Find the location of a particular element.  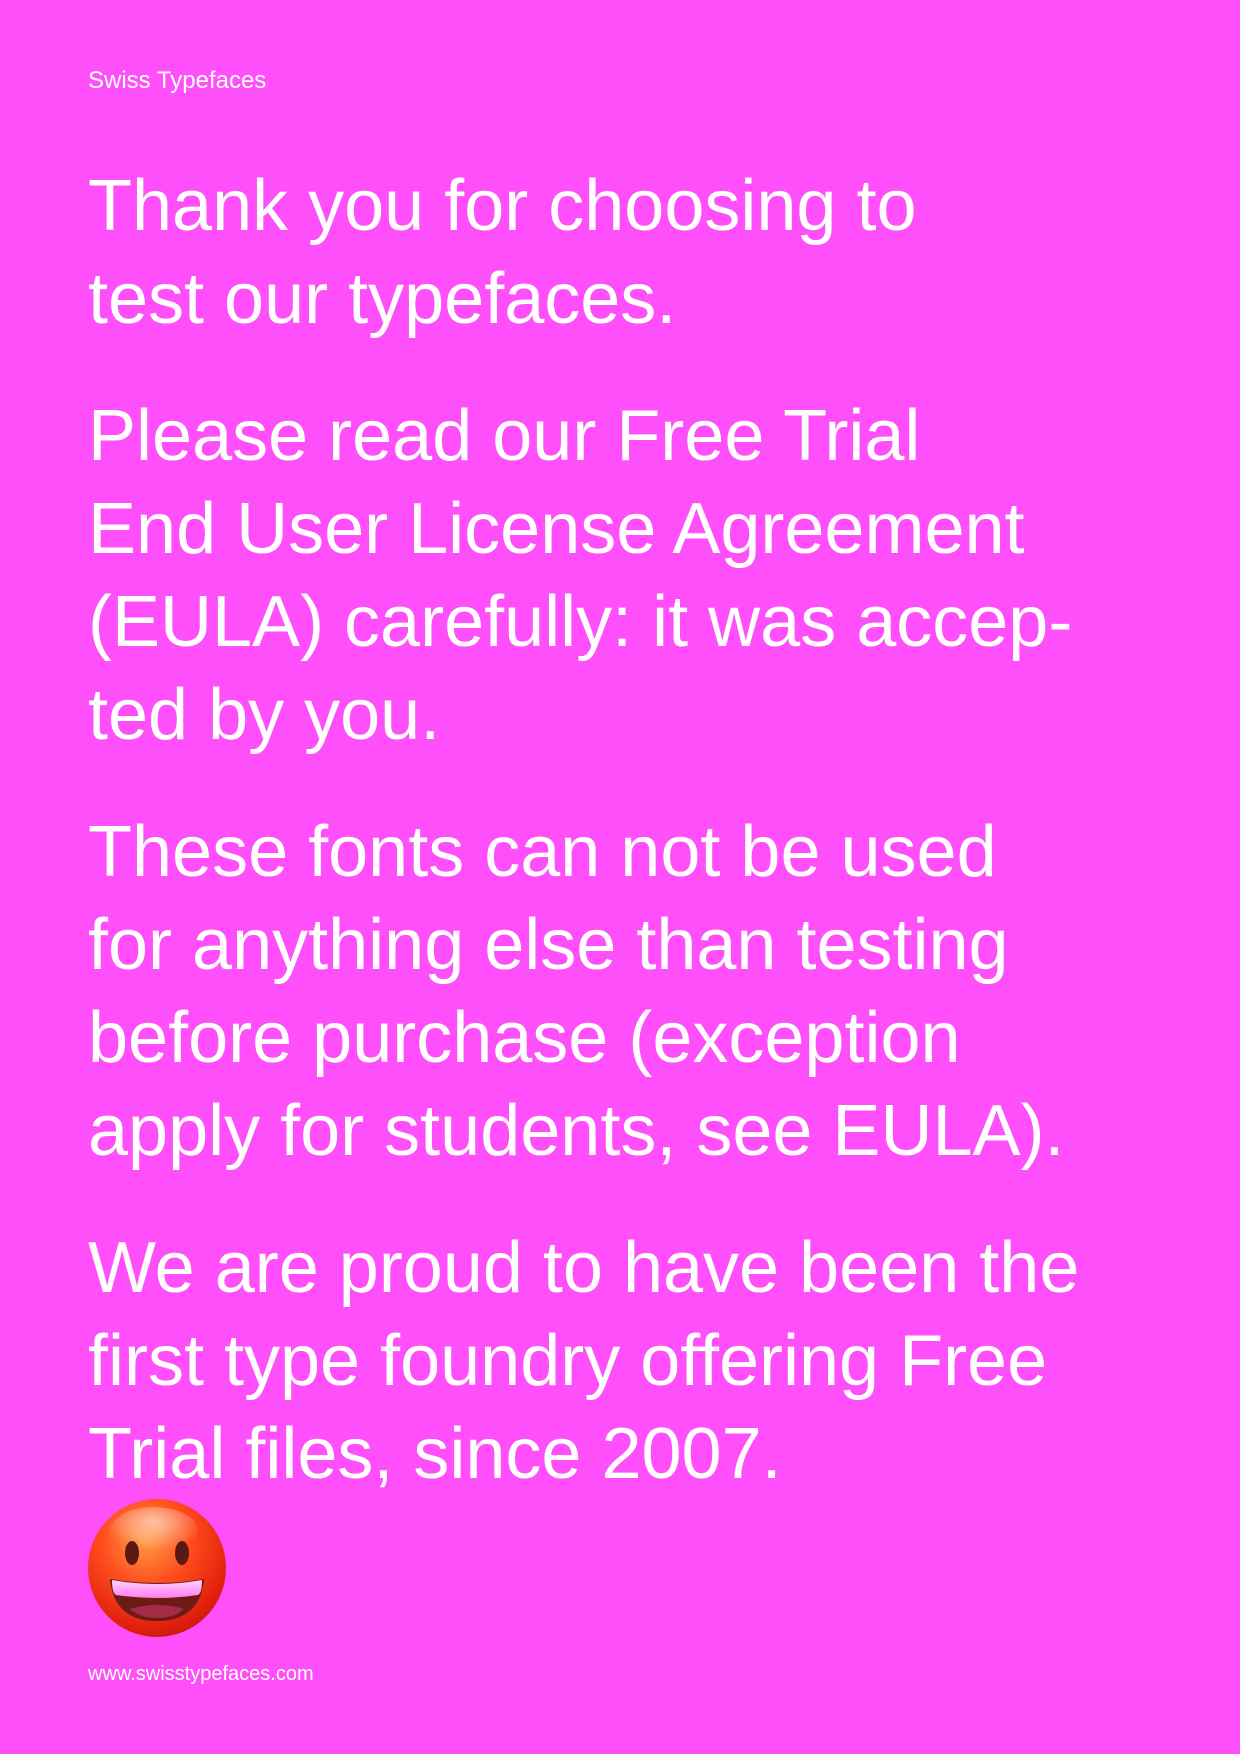

text-line: test our typefaces. is located at coordinates (382, 299).